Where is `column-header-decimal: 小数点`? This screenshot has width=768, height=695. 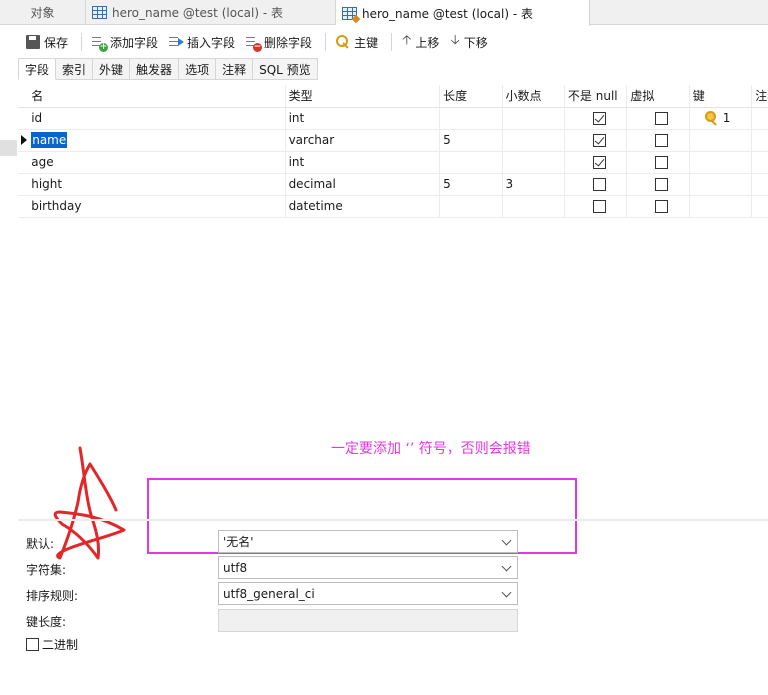
column-header-decimal: 小数点 is located at coordinates (533, 96).